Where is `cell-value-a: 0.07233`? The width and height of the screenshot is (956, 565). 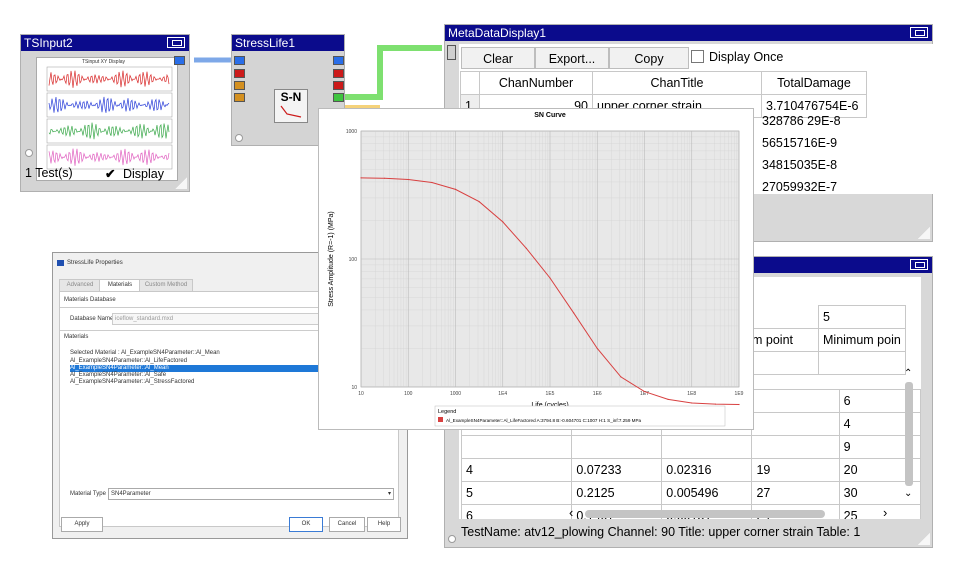 cell-value-a: 0.07233 is located at coordinates (617, 470).